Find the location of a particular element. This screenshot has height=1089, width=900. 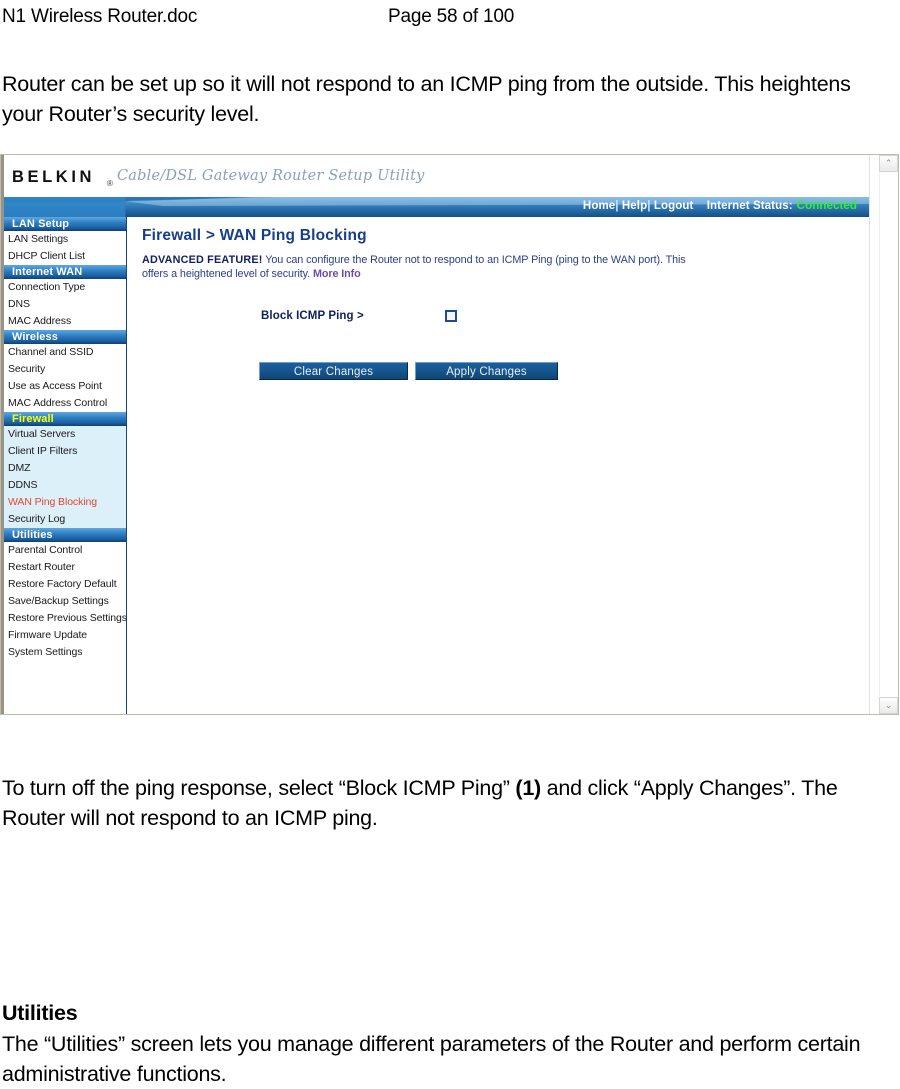

registered-trademark-icon: ® is located at coordinates (110, 183).